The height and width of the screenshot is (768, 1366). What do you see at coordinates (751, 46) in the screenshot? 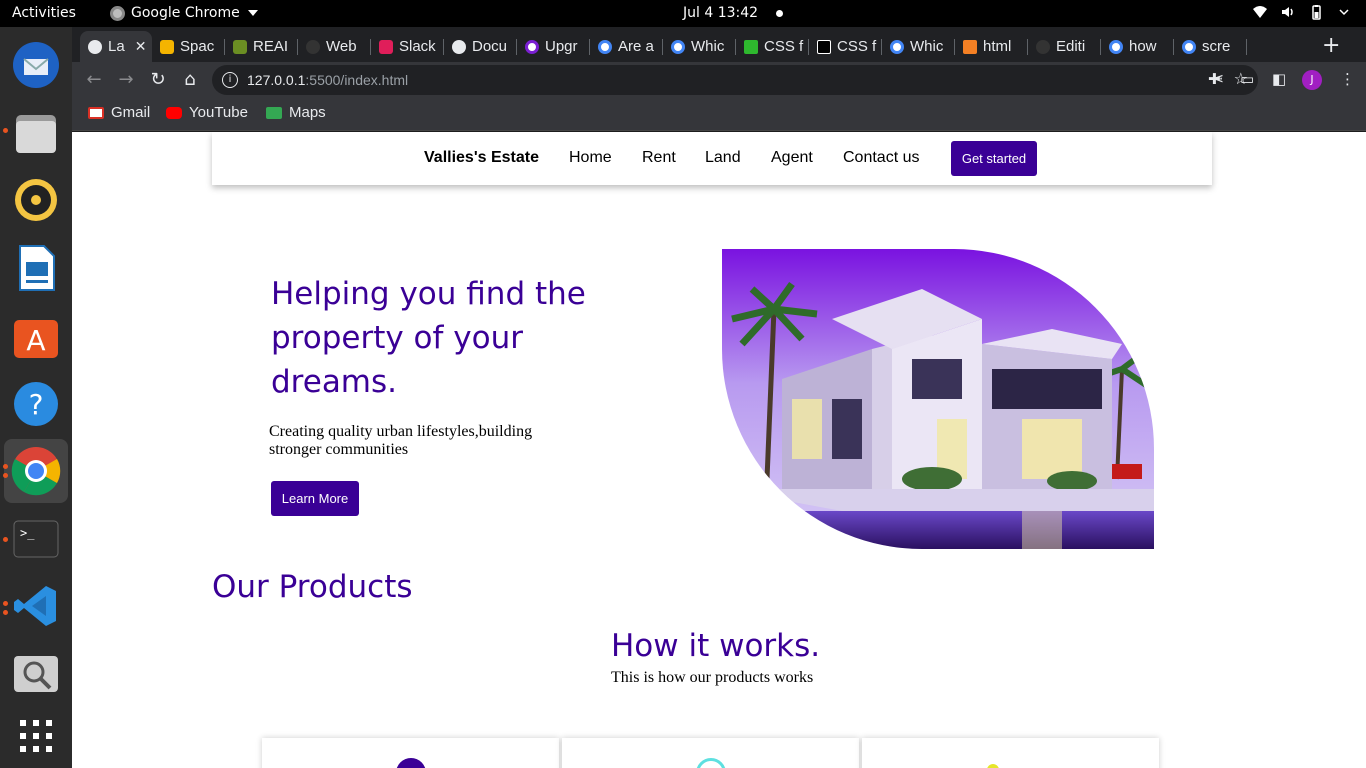
I see `w3schools-icon` at bounding box center [751, 46].